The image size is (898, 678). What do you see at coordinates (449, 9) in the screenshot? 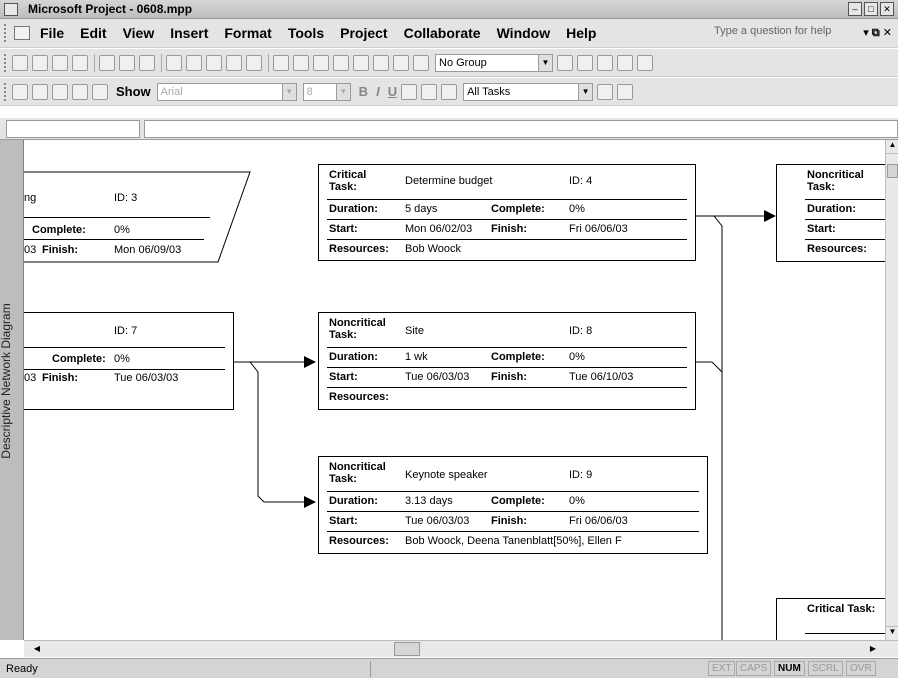
I see `title-bar: Microsoft Project - 0608.mpp – □ ✕` at bounding box center [449, 9].